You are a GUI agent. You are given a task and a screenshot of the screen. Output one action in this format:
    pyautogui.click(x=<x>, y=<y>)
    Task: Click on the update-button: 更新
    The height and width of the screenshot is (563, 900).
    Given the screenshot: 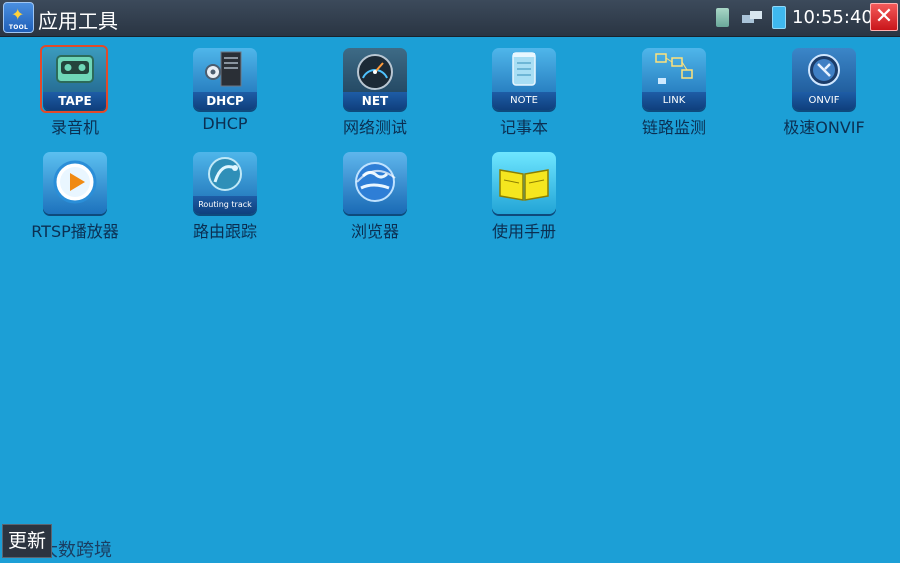 What is the action you would take?
    pyautogui.click(x=27, y=541)
    